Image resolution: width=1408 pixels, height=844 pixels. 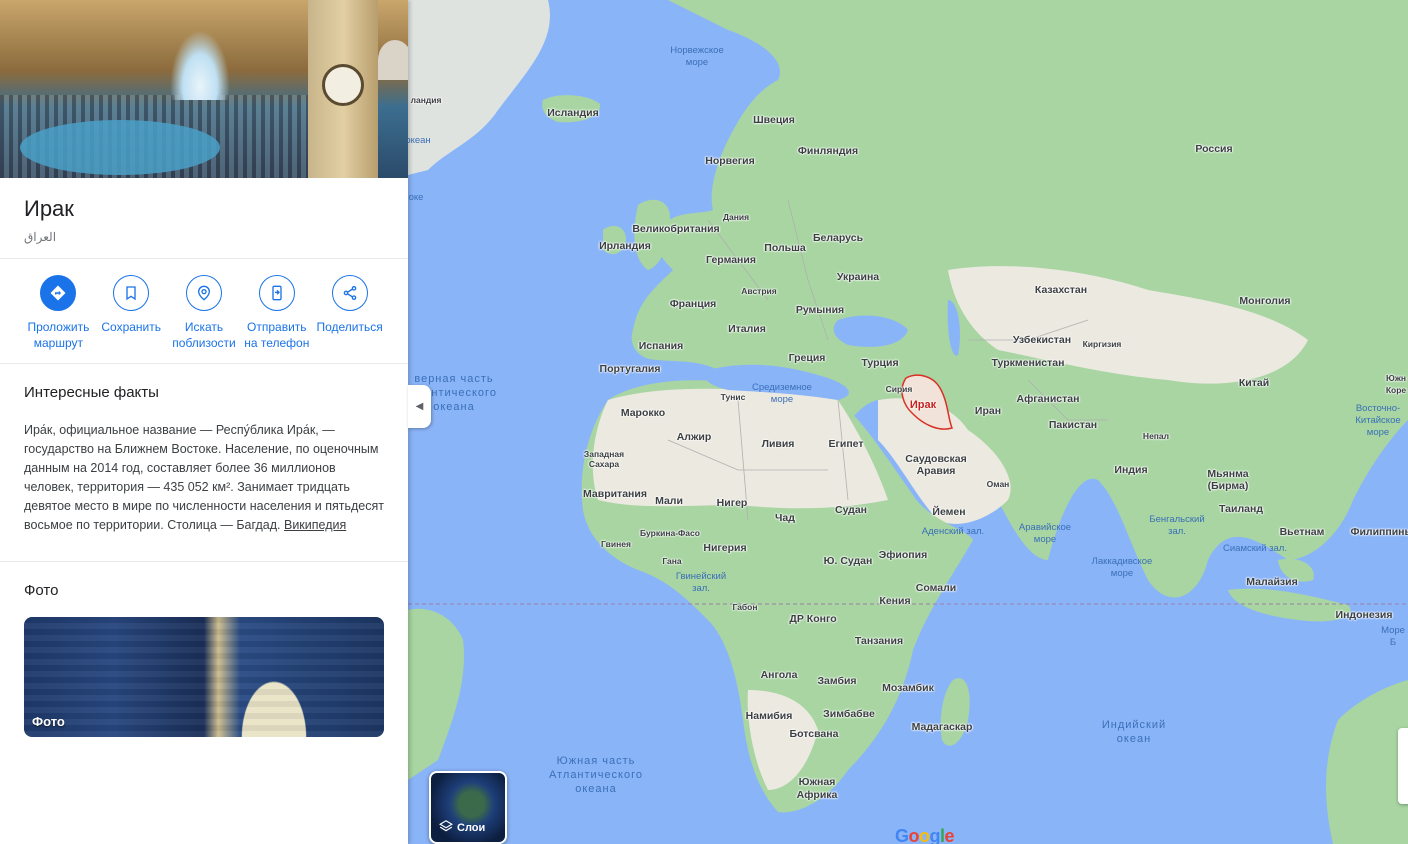 What do you see at coordinates (1302, 532) in the screenshot?
I see `map-country-label: Вьетнам` at bounding box center [1302, 532].